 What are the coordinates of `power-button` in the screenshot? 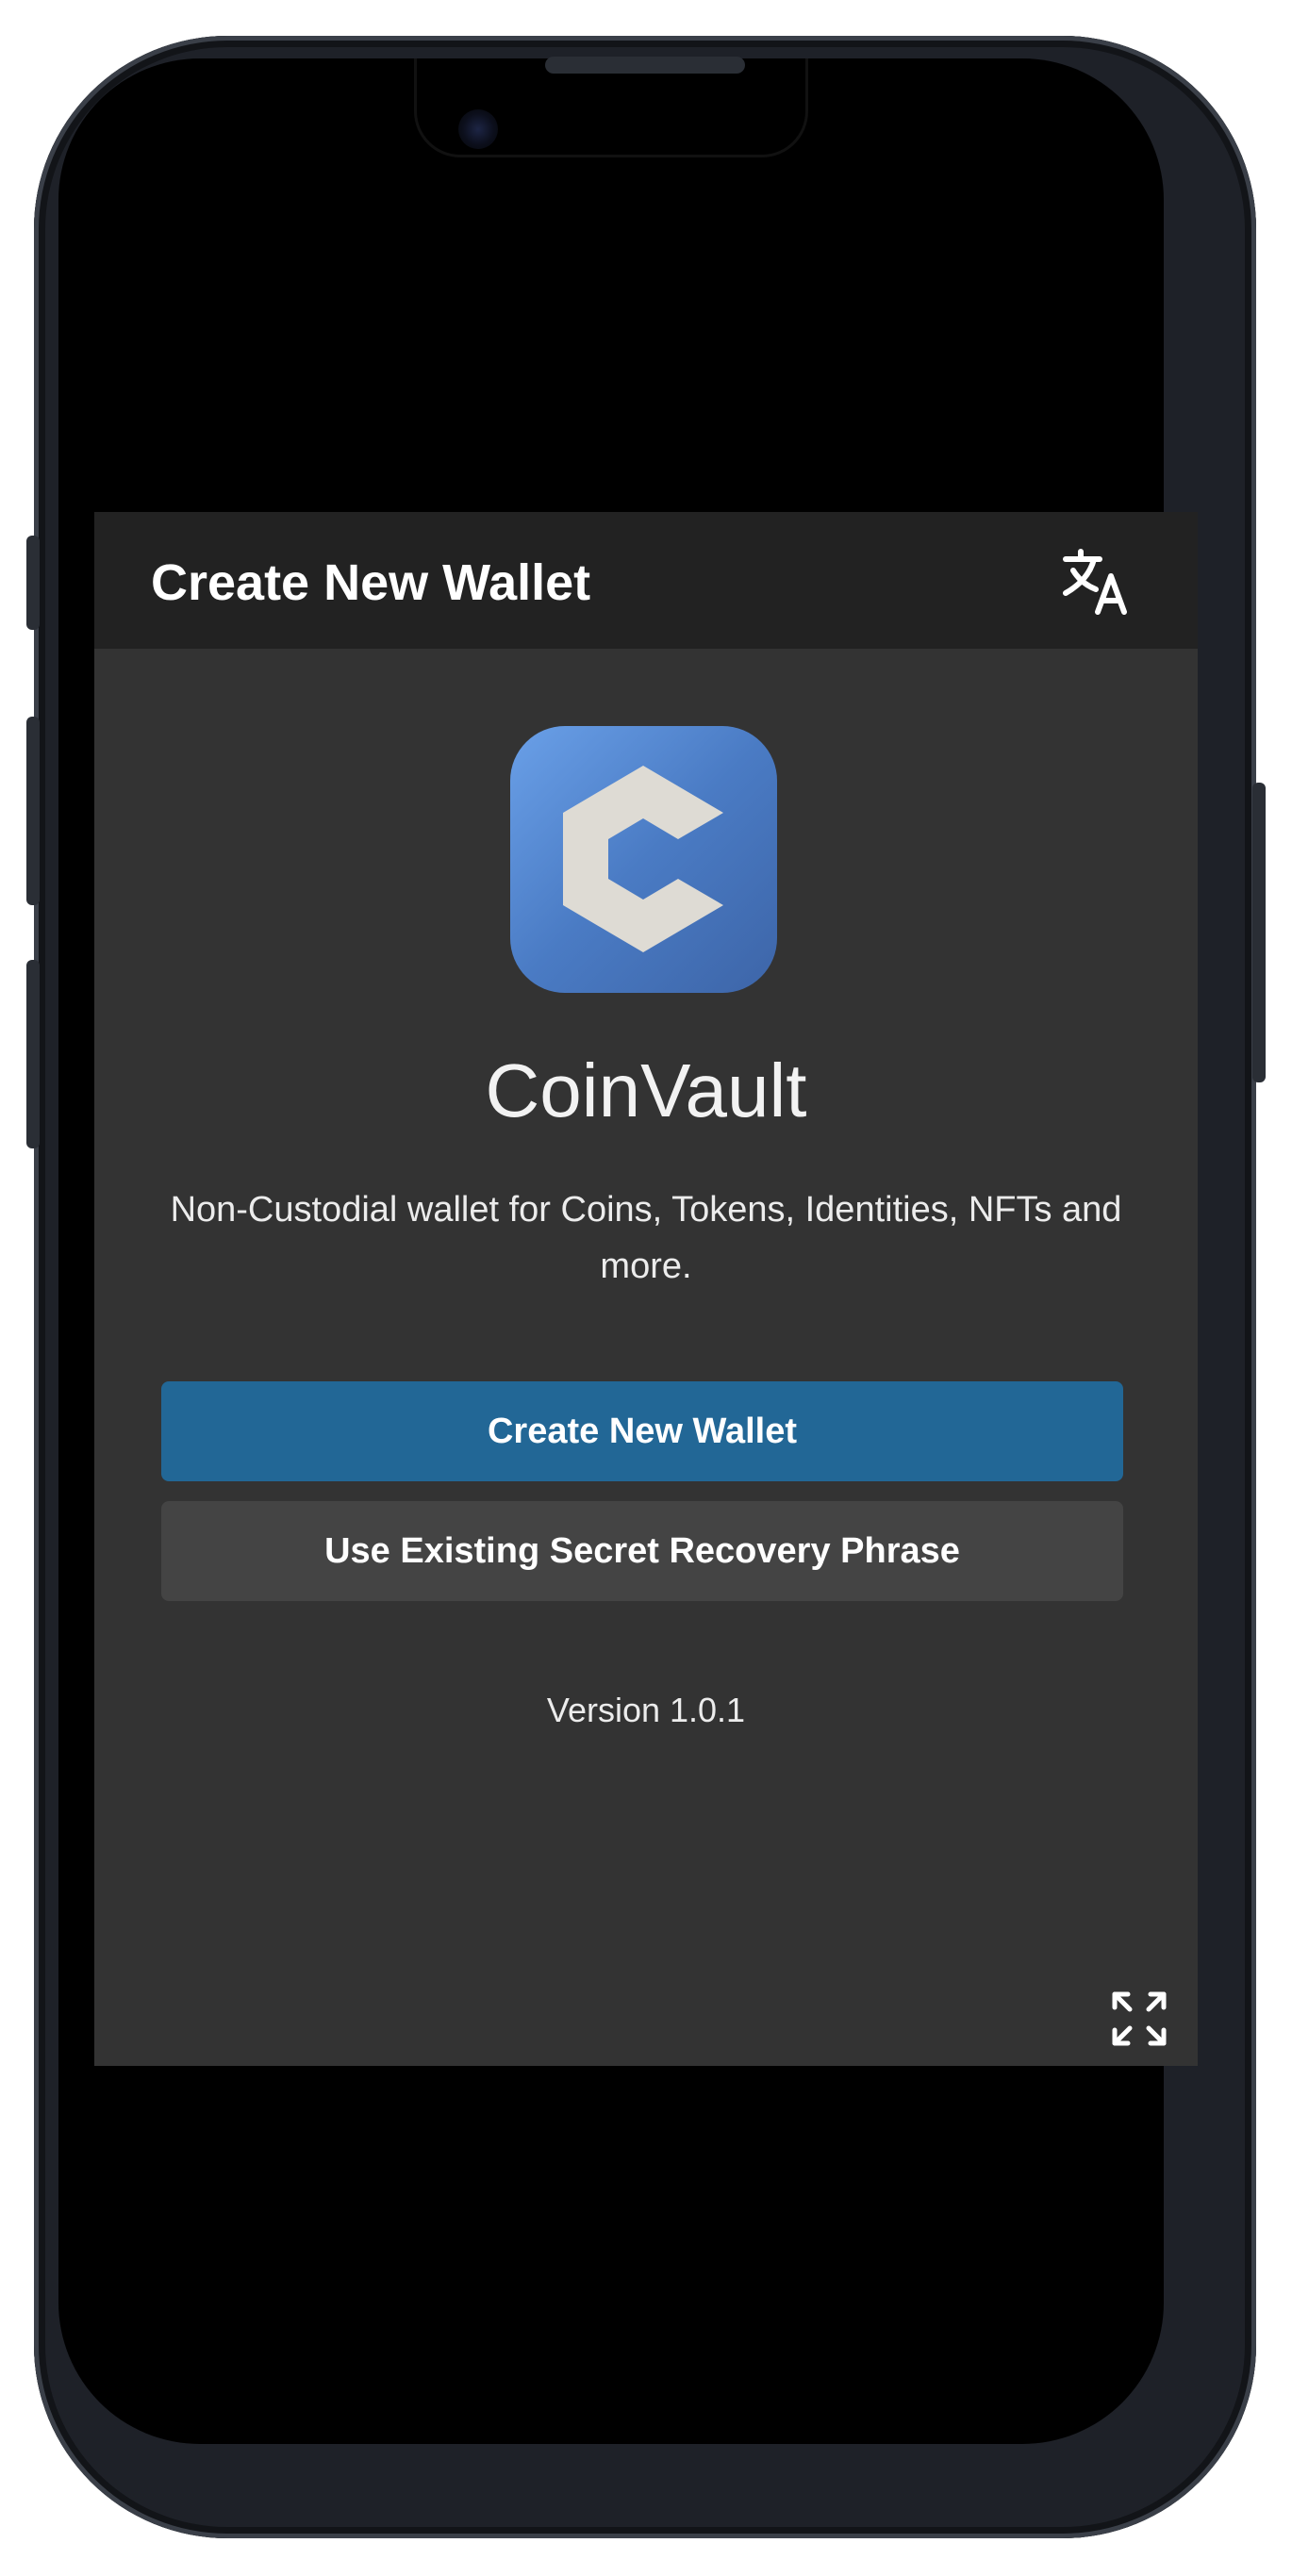 It's located at (1259, 932).